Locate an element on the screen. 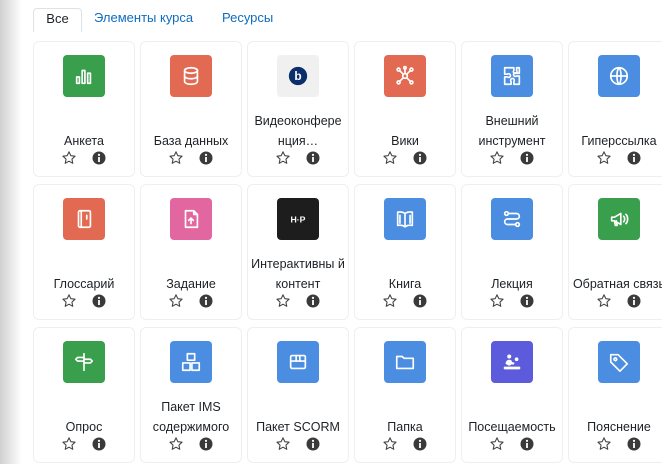 This screenshot has width=662, height=464. activity-card: H·P Интерактивны й контент is located at coordinates (298, 252).